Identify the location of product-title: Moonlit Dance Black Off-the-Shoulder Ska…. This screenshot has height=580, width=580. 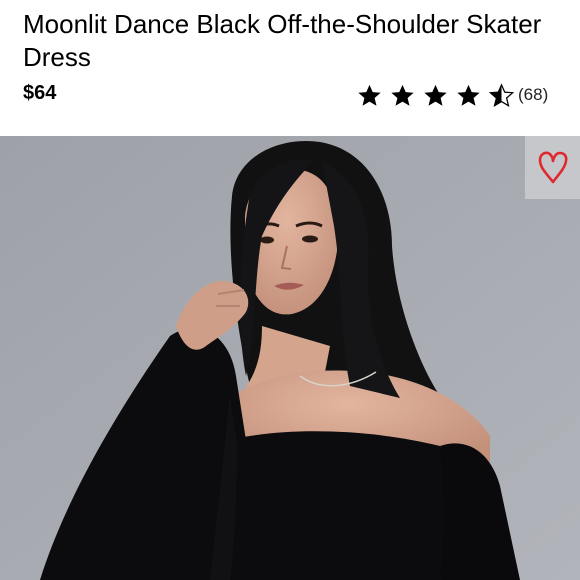
(282, 40).